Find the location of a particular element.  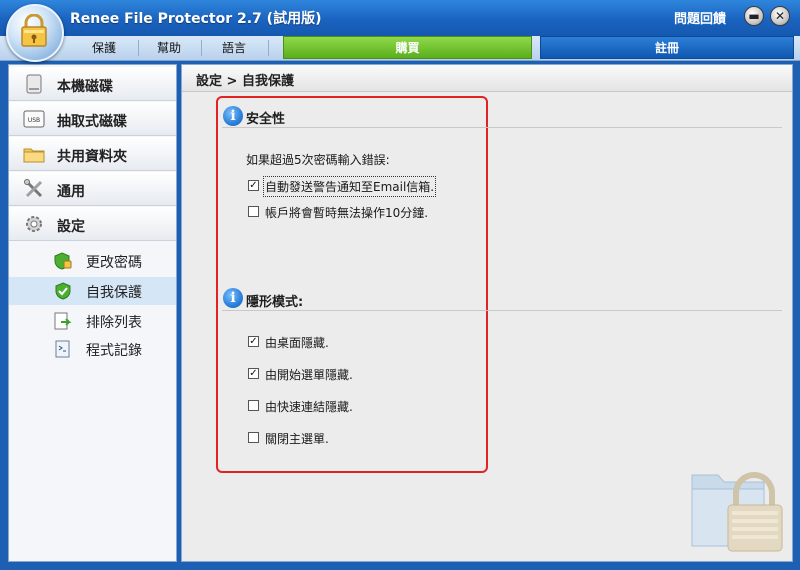

app-logo-icon is located at coordinates (35, 33).